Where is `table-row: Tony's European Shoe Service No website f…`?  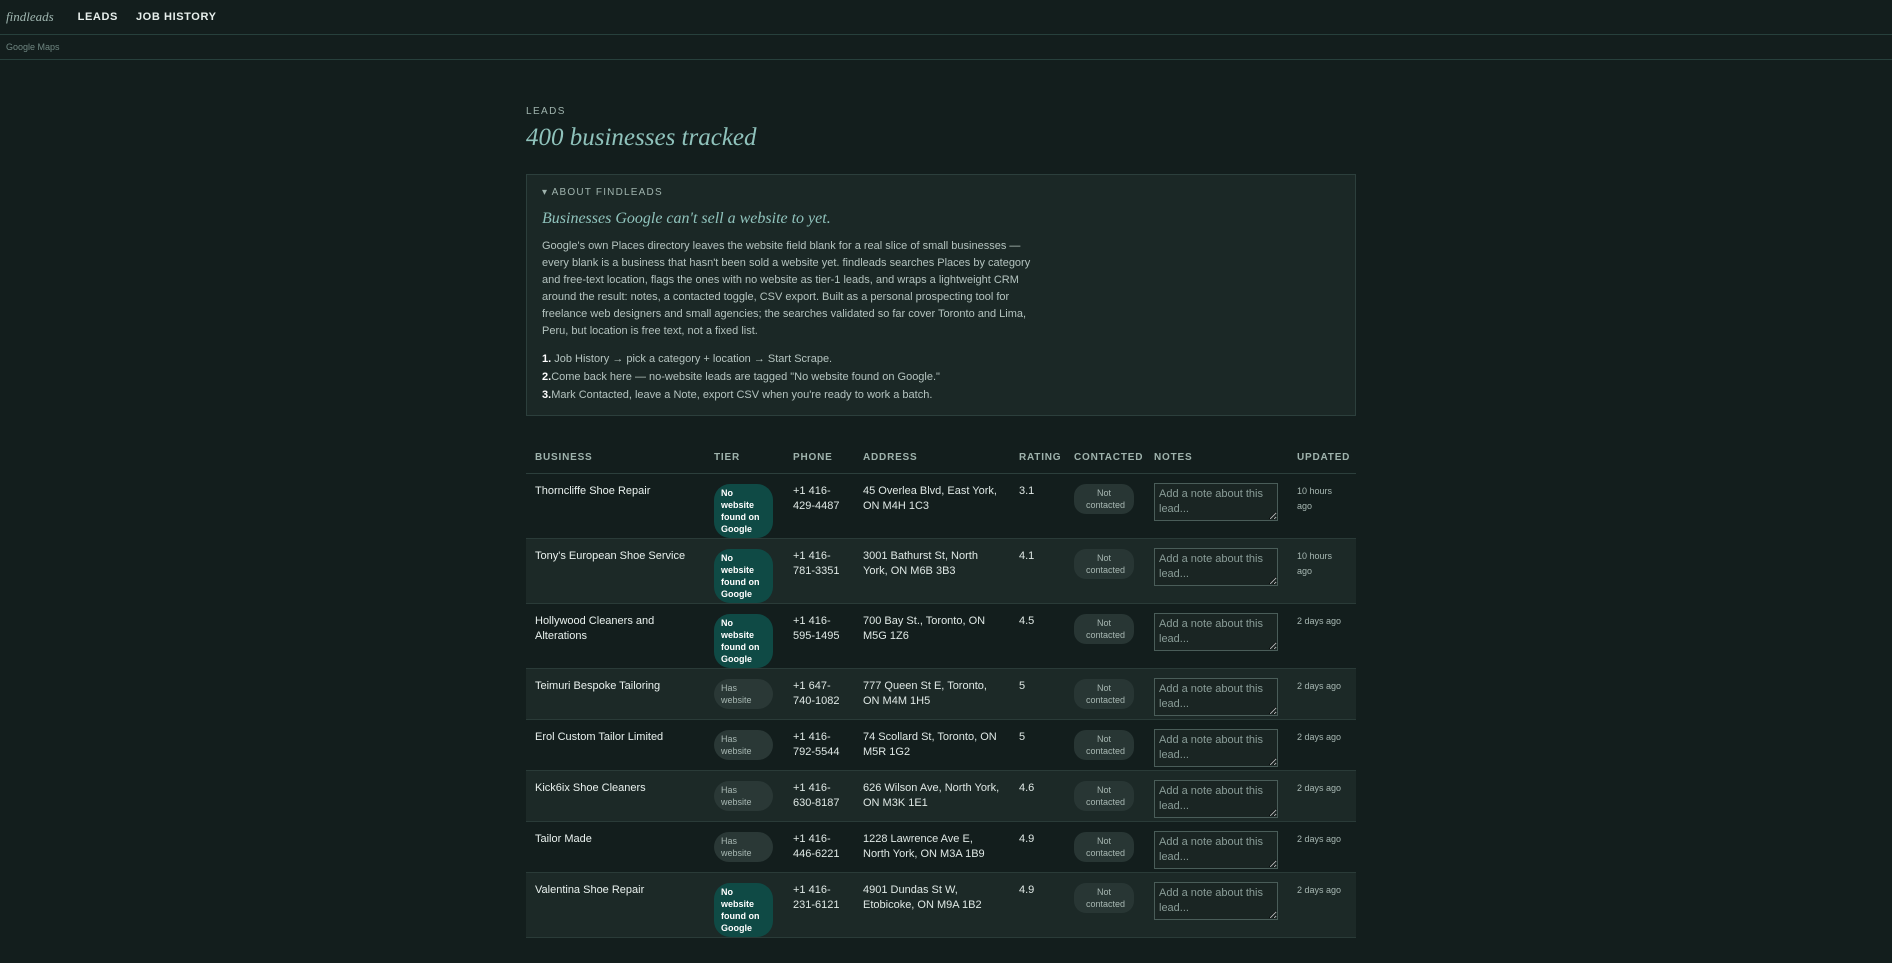 table-row: Tony's European Shoe Service No website f… is located at coordinates (941, 571).